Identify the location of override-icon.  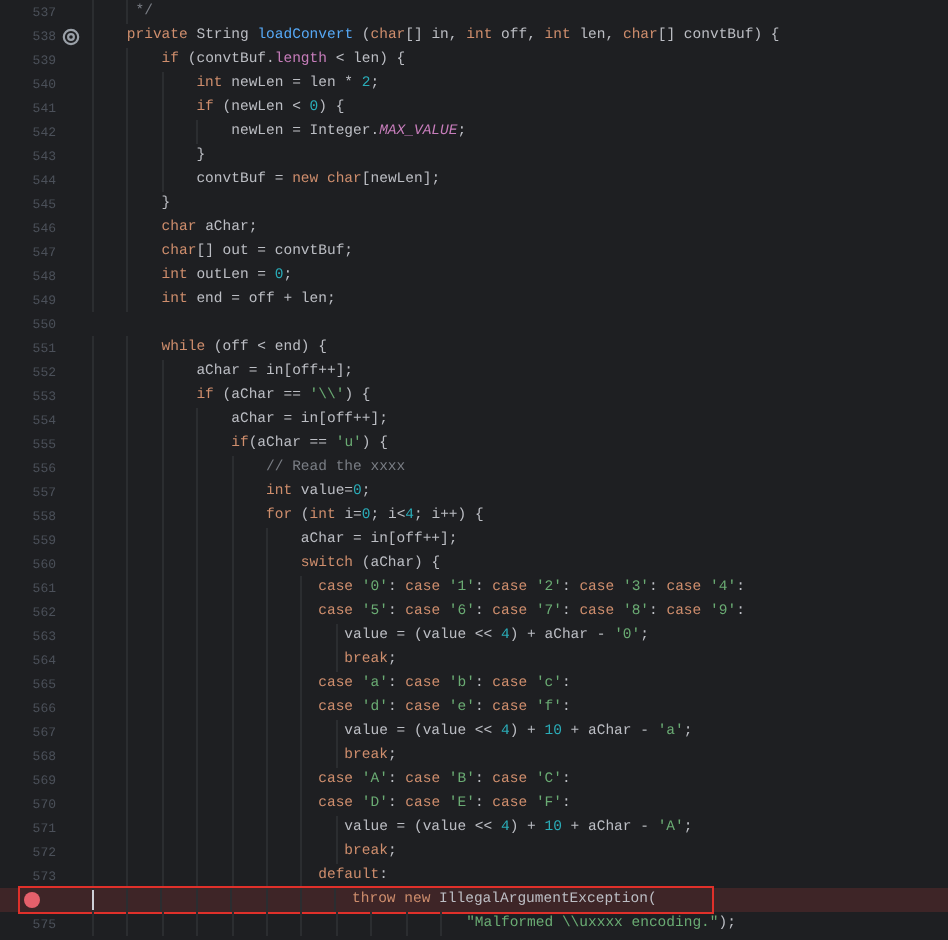
(70, 36).